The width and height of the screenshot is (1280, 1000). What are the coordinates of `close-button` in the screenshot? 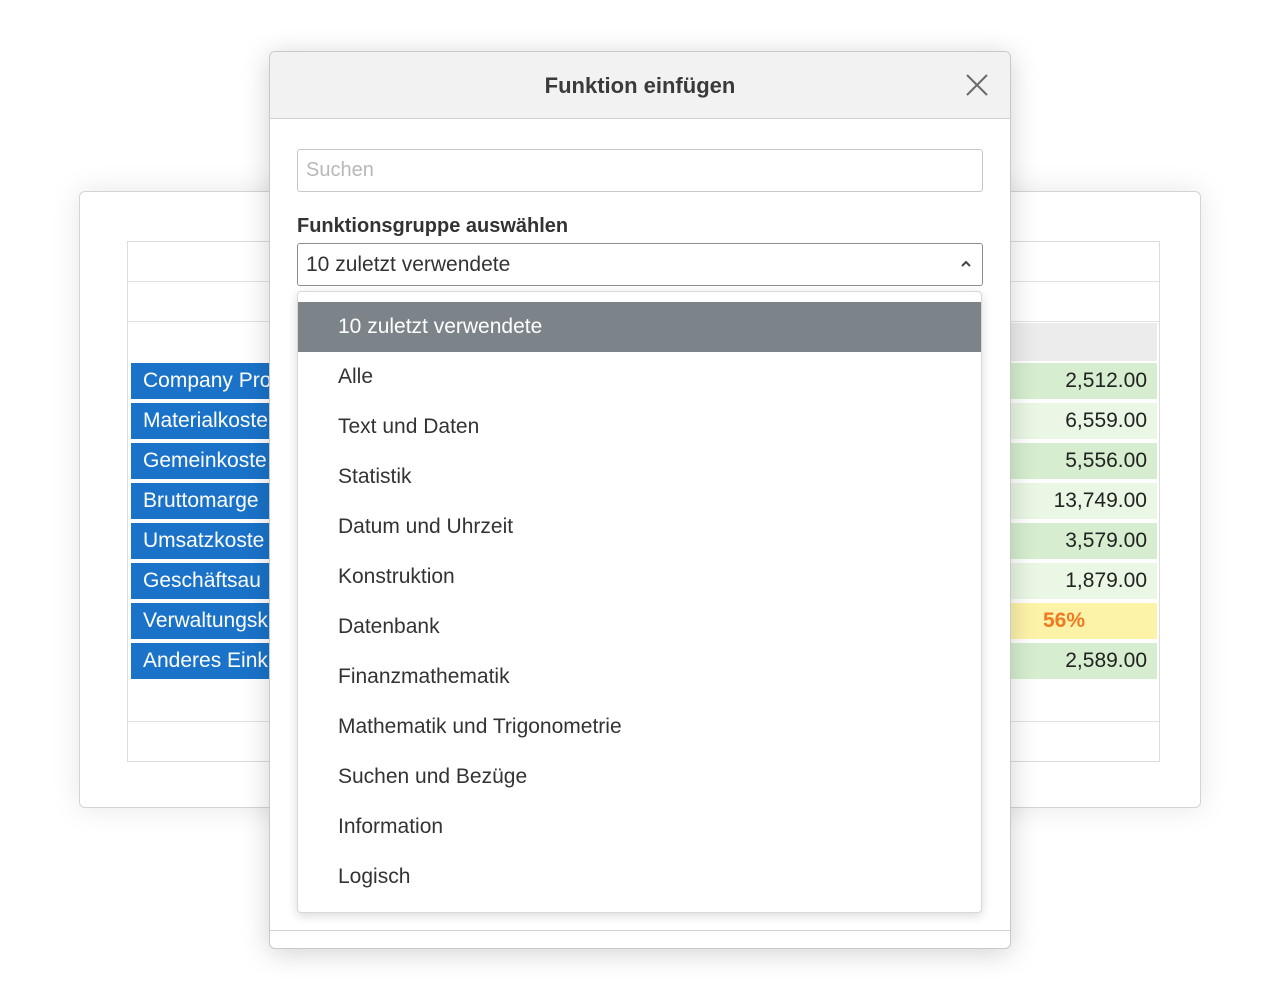 It's located at (977, 85).